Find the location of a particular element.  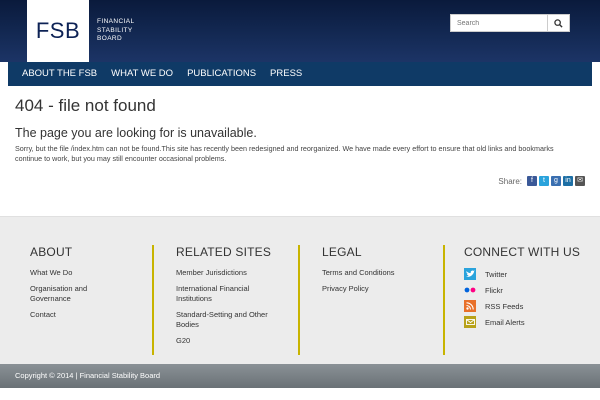

connect-label: Twitter is located at coordinates (496, 274).